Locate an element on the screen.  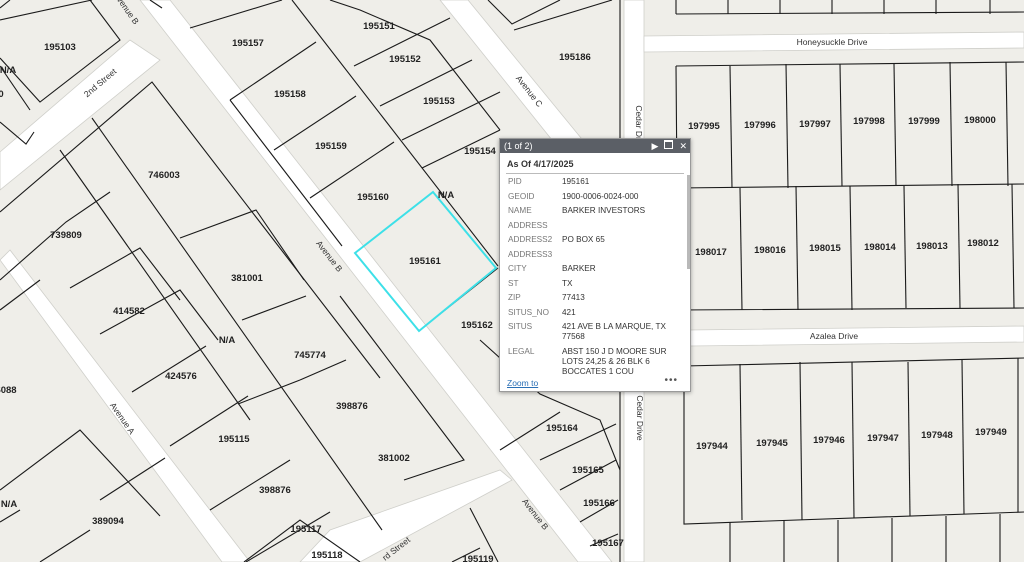
parcel-label: 195162 is located at coordinates (477, 325).